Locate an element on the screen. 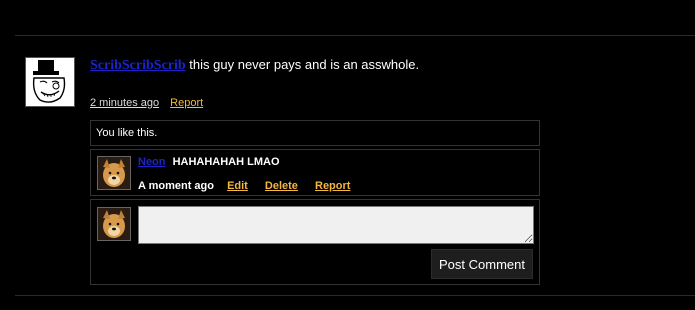 The image size is (695, 310). reply-avatar is located at coordinates (114, 173).